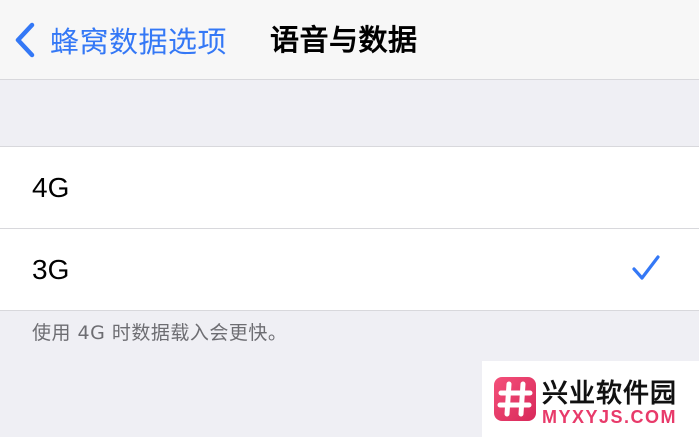 The width and height of the screenshot is (699, 437). What do you see at coordinates (646, 267) in the screenshot?
I see `checkmark-icon` at bounding box center [646, 267].